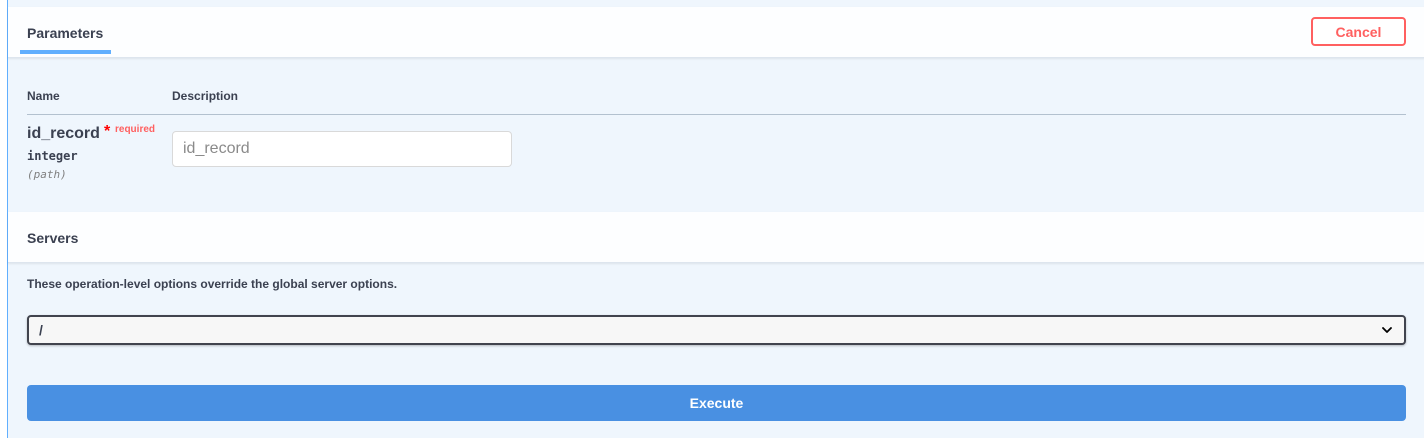 This screenshot has width=1424, height=438. What do you see at coordinates (342, 149) in the screenshot?
I see `id-record-input` at bounding box center [342, 149].